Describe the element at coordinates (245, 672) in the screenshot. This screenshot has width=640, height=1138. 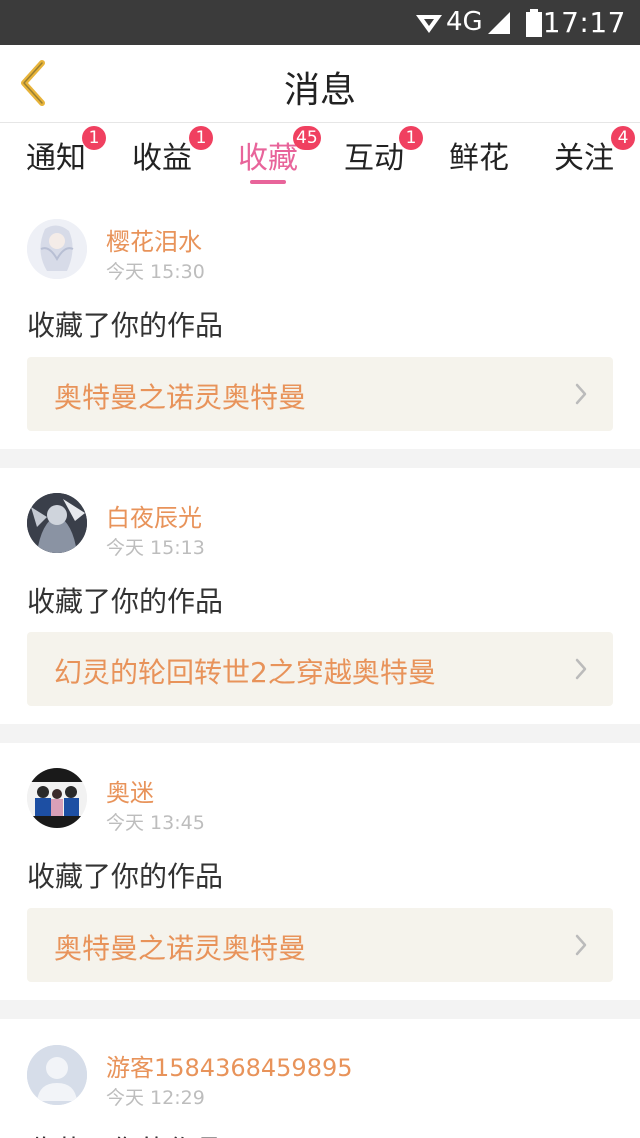
I see `work-title: 幻灵的轮回转世2之穿越奥特曼` at that location.